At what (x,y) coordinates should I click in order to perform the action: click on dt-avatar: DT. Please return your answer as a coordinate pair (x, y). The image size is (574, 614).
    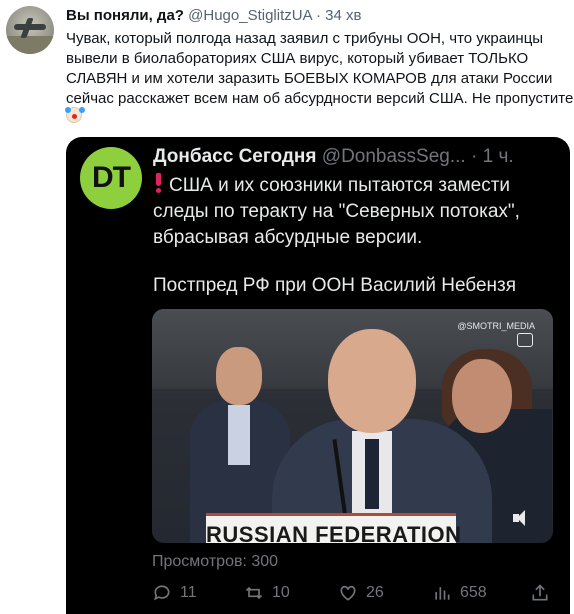
    Looking at the image, I should click on (111, 178).